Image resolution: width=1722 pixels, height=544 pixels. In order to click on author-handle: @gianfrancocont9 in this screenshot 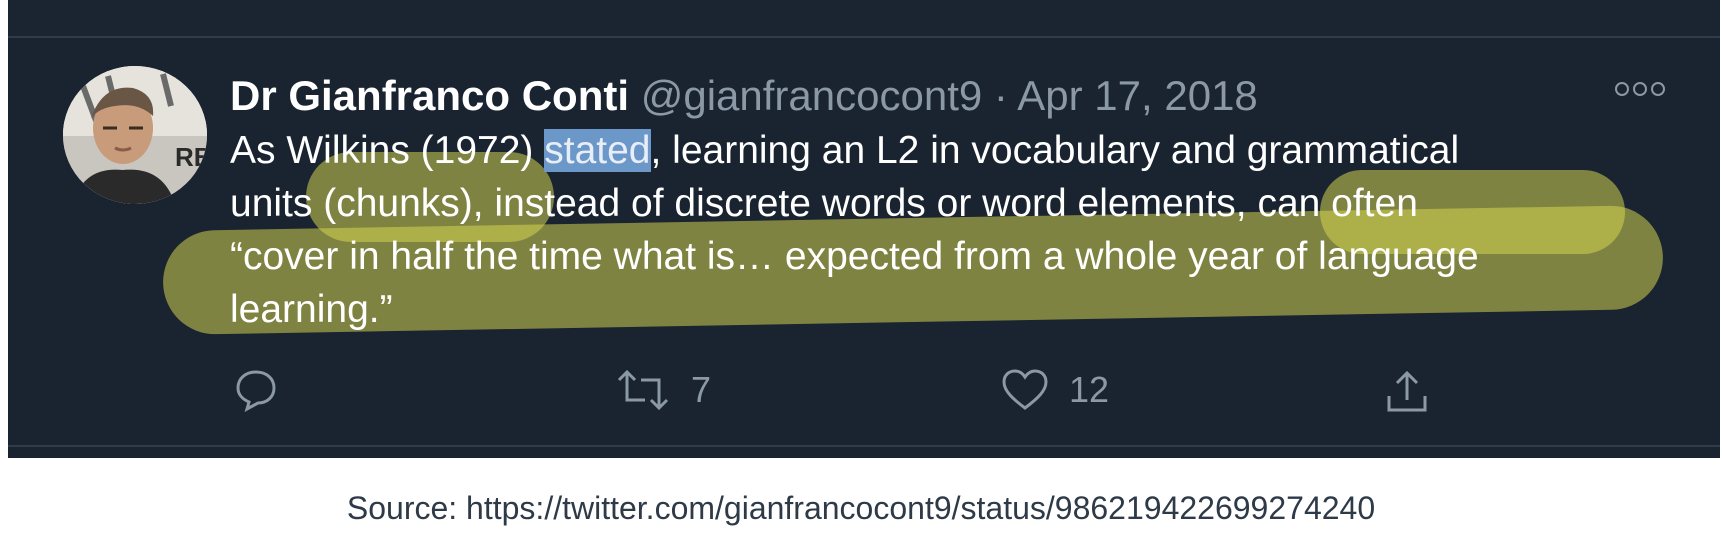, I will do `click(812, 95)`.